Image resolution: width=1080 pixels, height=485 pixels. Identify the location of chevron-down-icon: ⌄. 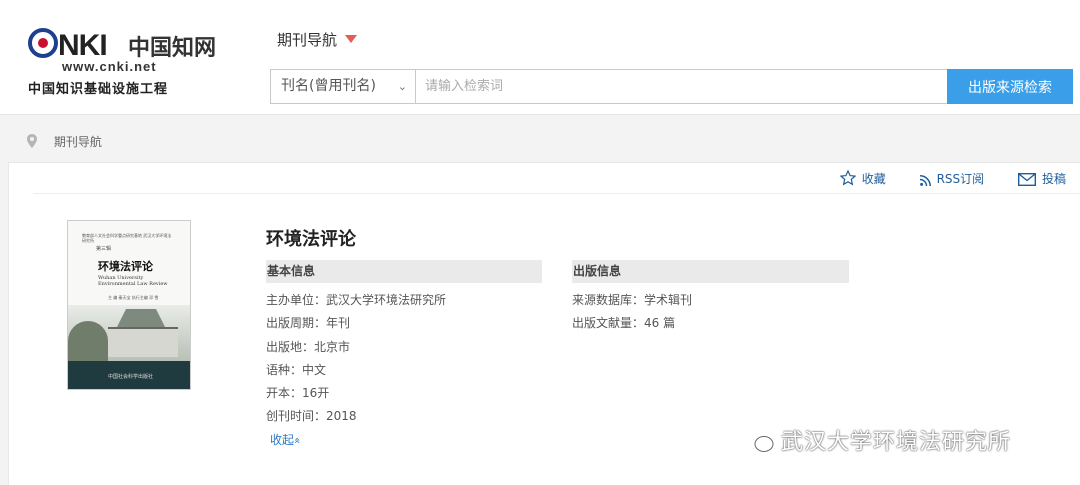
(402, 86).